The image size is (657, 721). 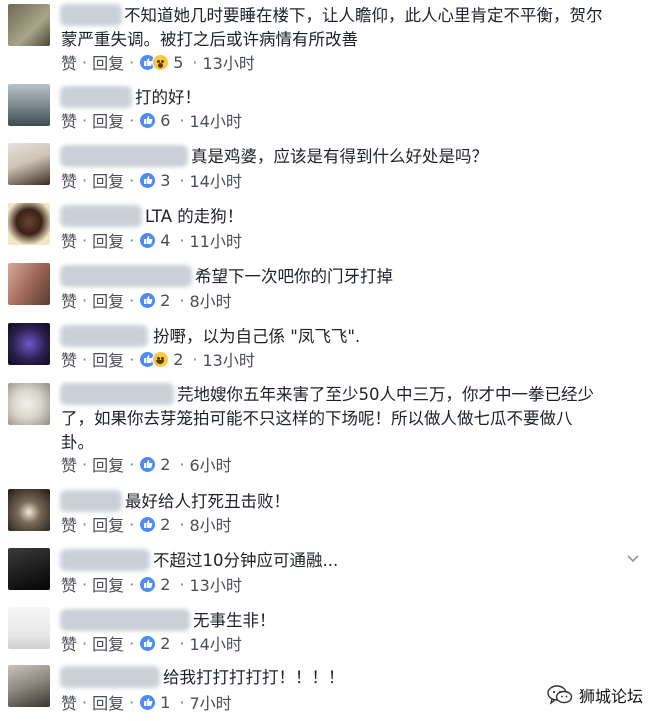 What do you see at coordinates (610, 696) in the screenshot?
I see `watermark-text: 狮城论坛` at bounding box center [610, 696].